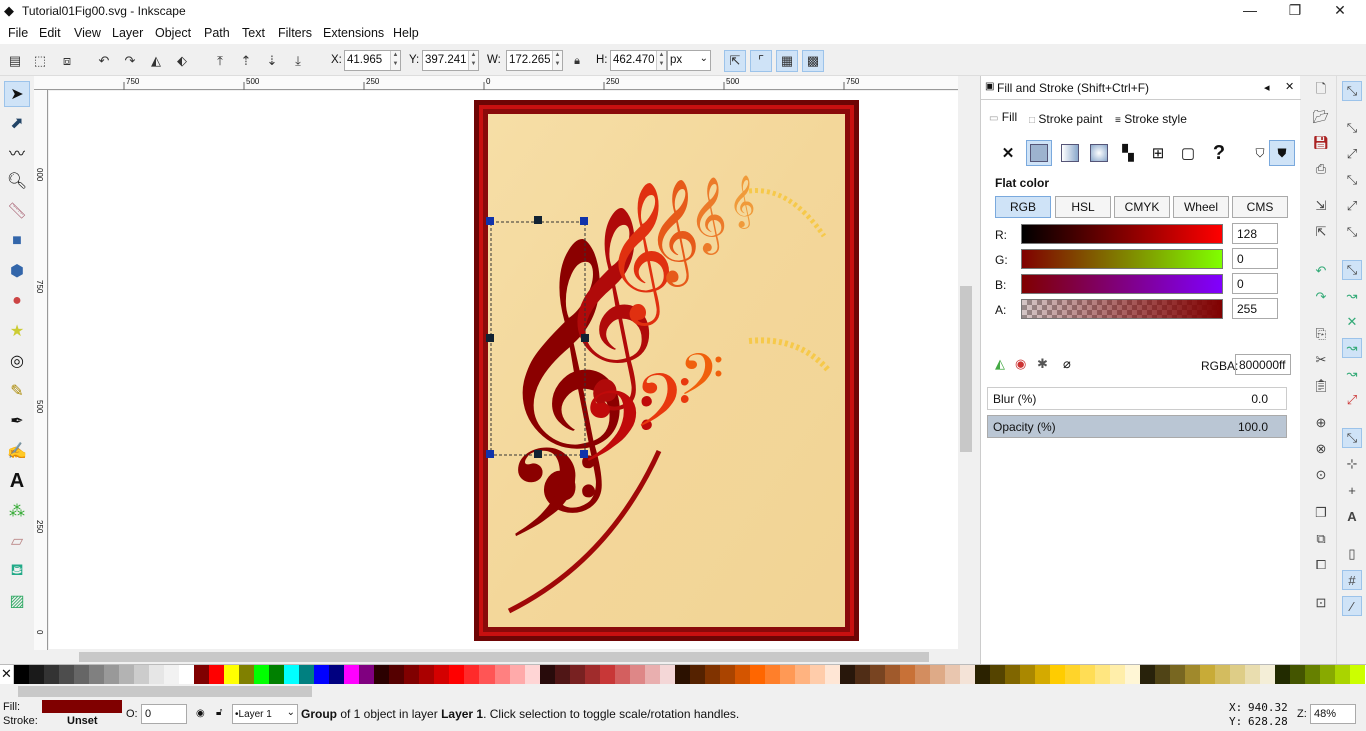  I want to click on scale-corners-icon: ⌜, so click(761, 61).